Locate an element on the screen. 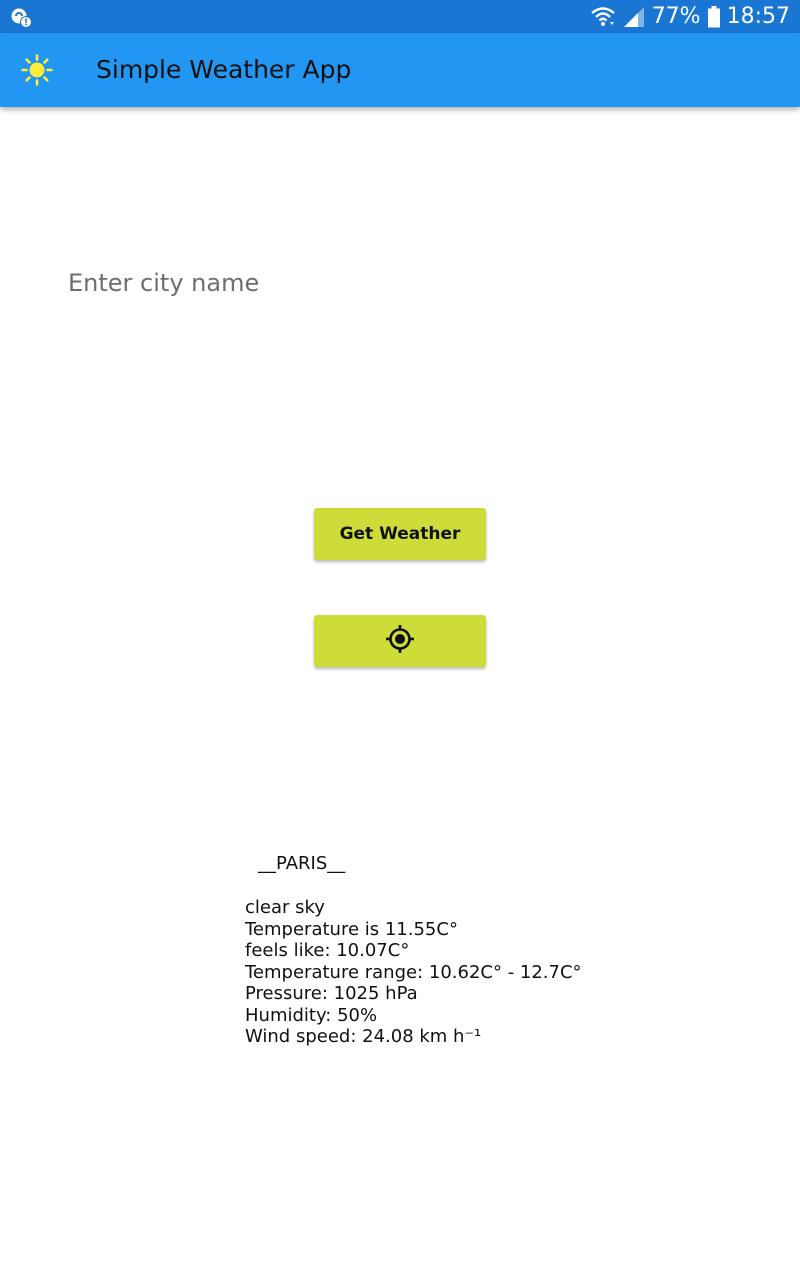  signal-icon is located at coordinates (634, 17).